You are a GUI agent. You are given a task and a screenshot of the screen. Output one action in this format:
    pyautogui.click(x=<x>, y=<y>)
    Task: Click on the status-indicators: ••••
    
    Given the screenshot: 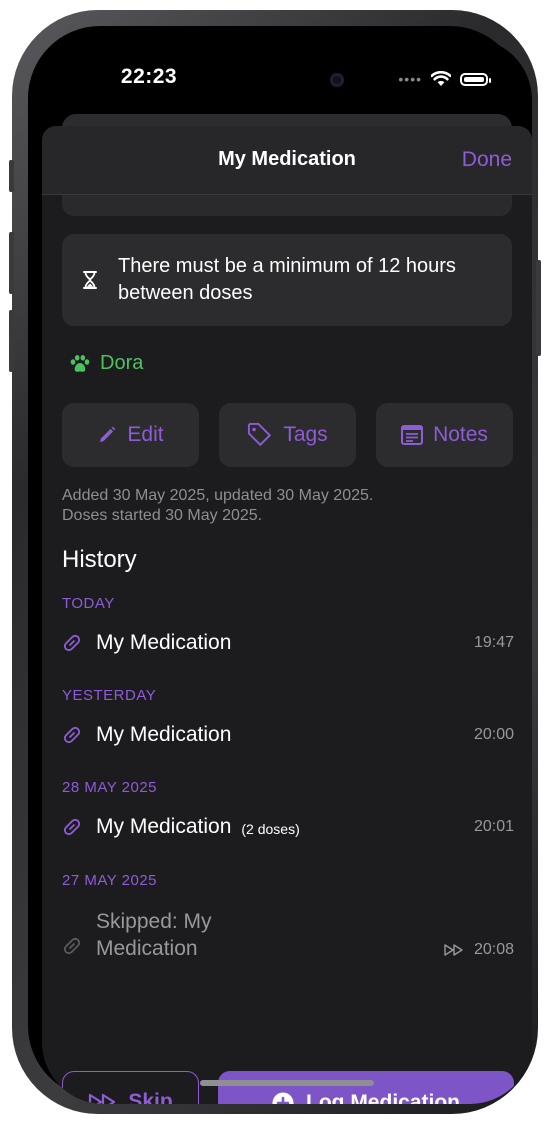 What is the action you would take?
    pyautogui.click(x=444, y=79)
    